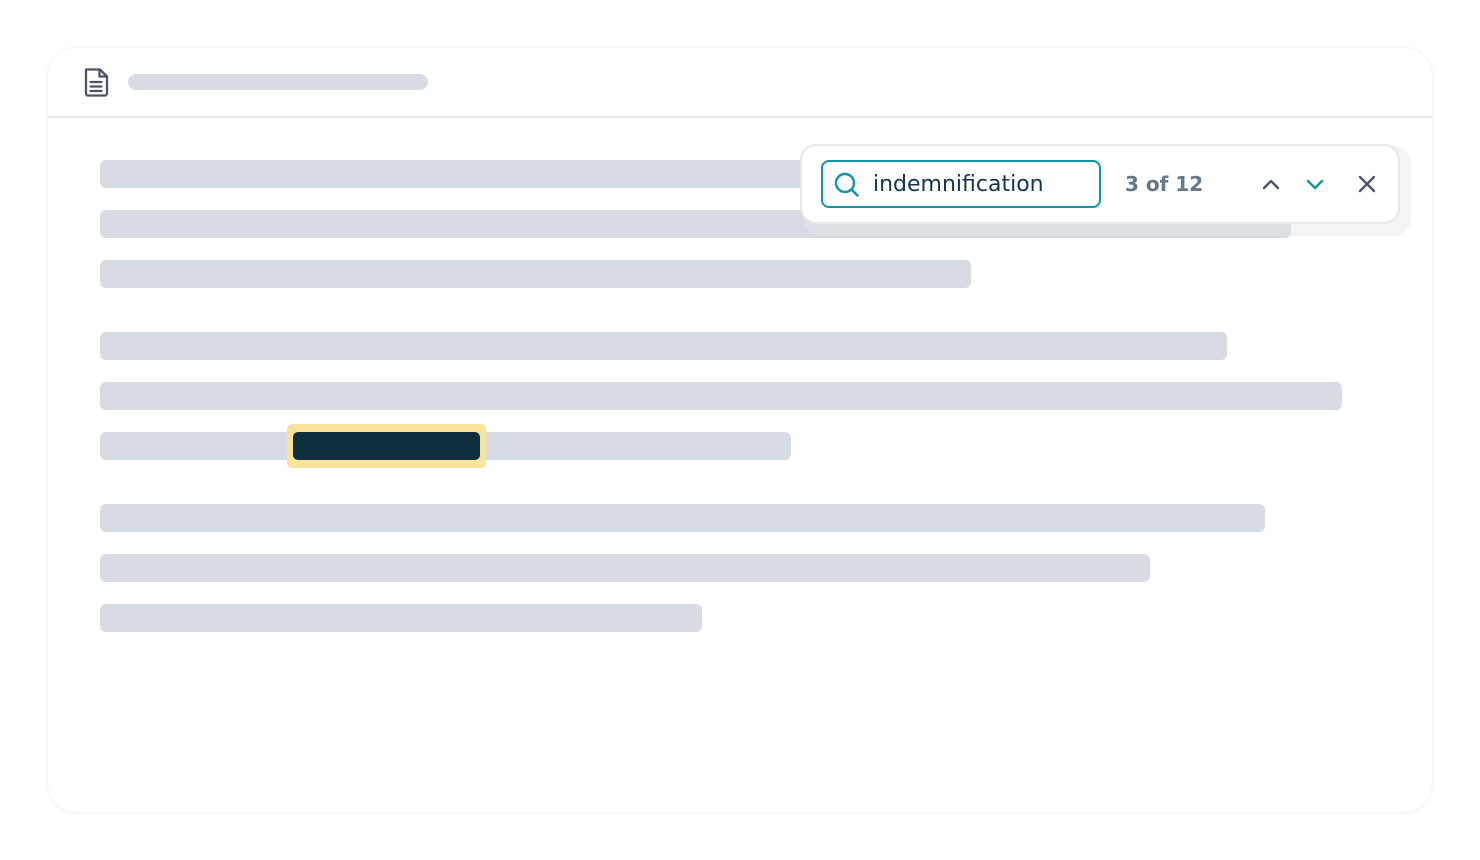  Describe the element at coordinates (96, 82) in the screenshot. I see `document-icon` at that location.